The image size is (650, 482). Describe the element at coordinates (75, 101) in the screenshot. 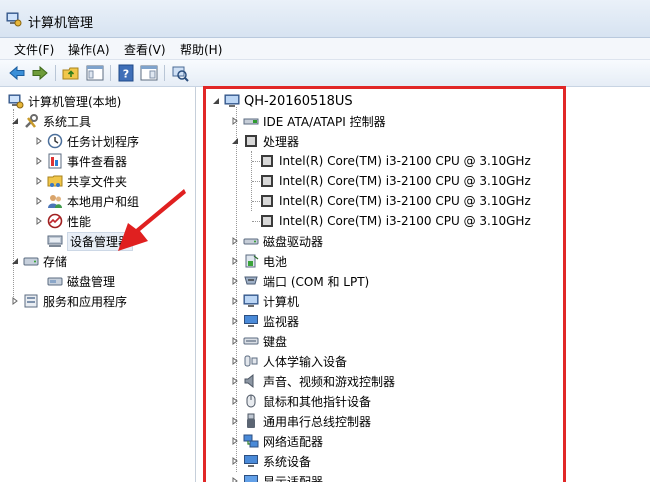

I see `tree-node-label: 计算机管理(本地)` at that location.